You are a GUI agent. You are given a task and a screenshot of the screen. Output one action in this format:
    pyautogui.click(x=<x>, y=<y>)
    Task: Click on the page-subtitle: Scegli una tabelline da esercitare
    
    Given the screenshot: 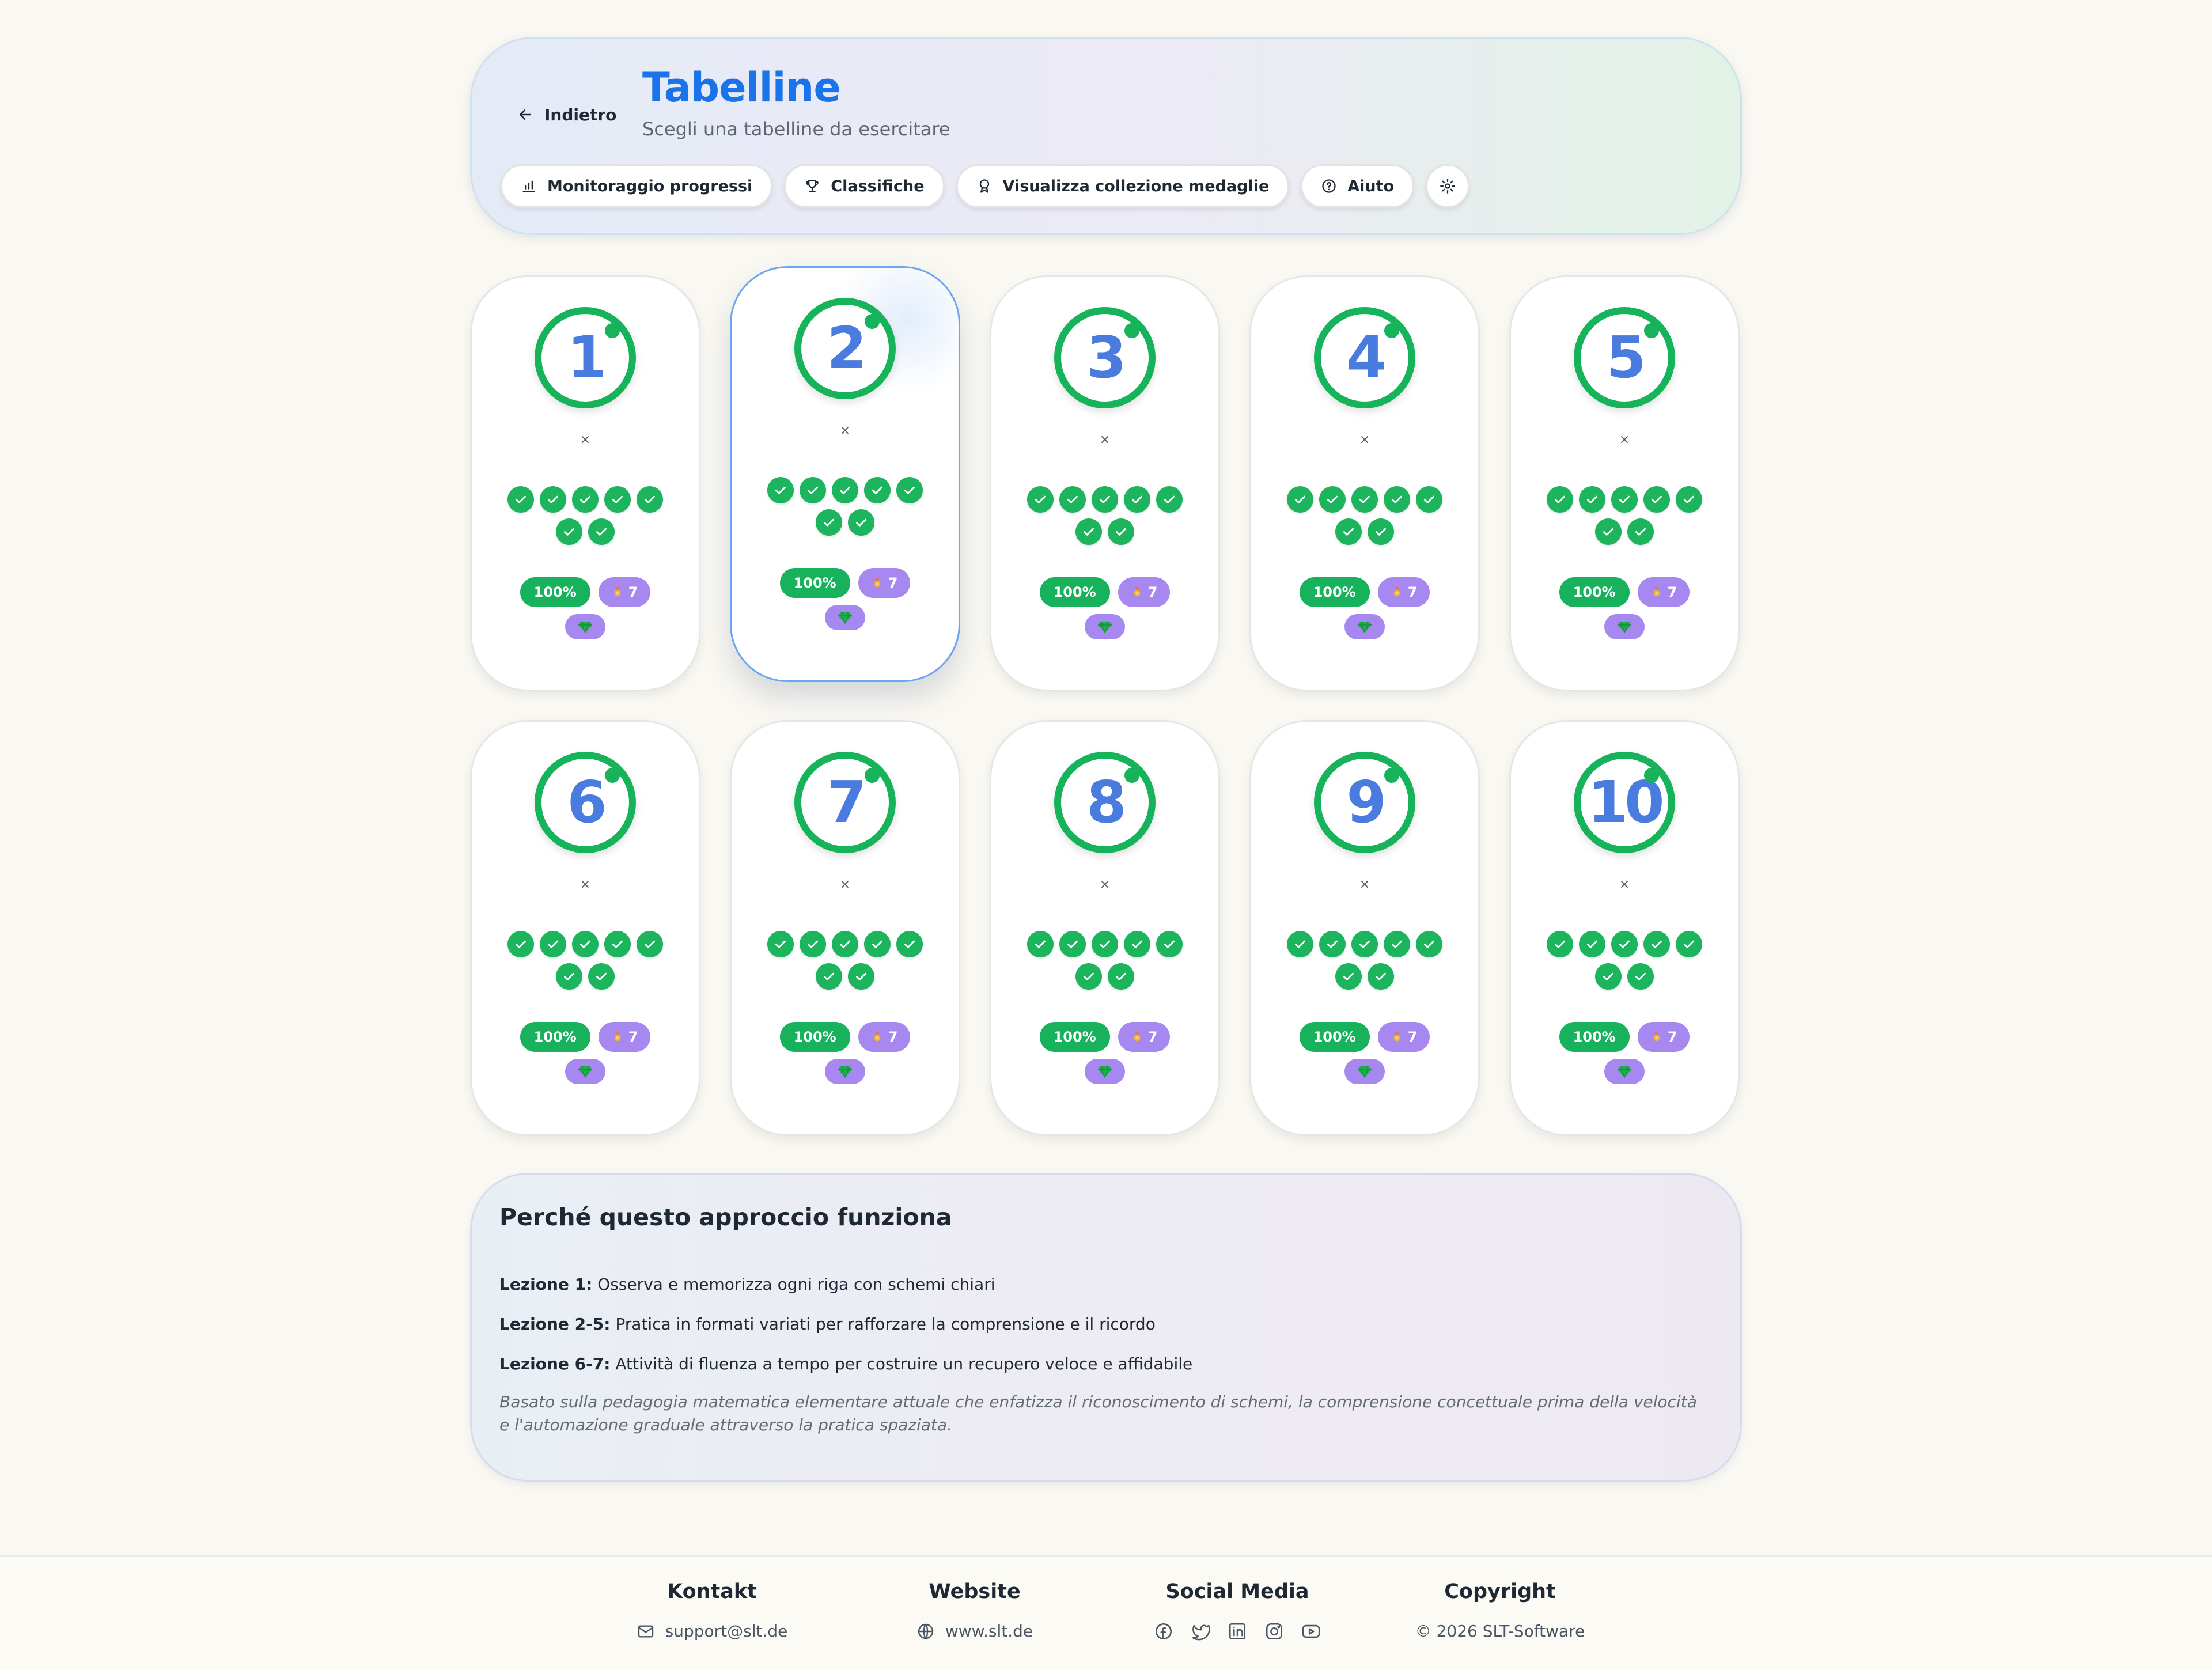 What is the action you would take?
    pyautogui.click(x=796, y=129)
    